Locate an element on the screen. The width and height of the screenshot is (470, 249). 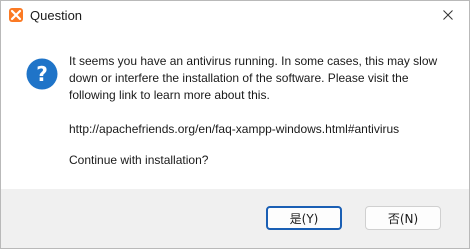
window-title: Question is located at coordinates (56, 15).